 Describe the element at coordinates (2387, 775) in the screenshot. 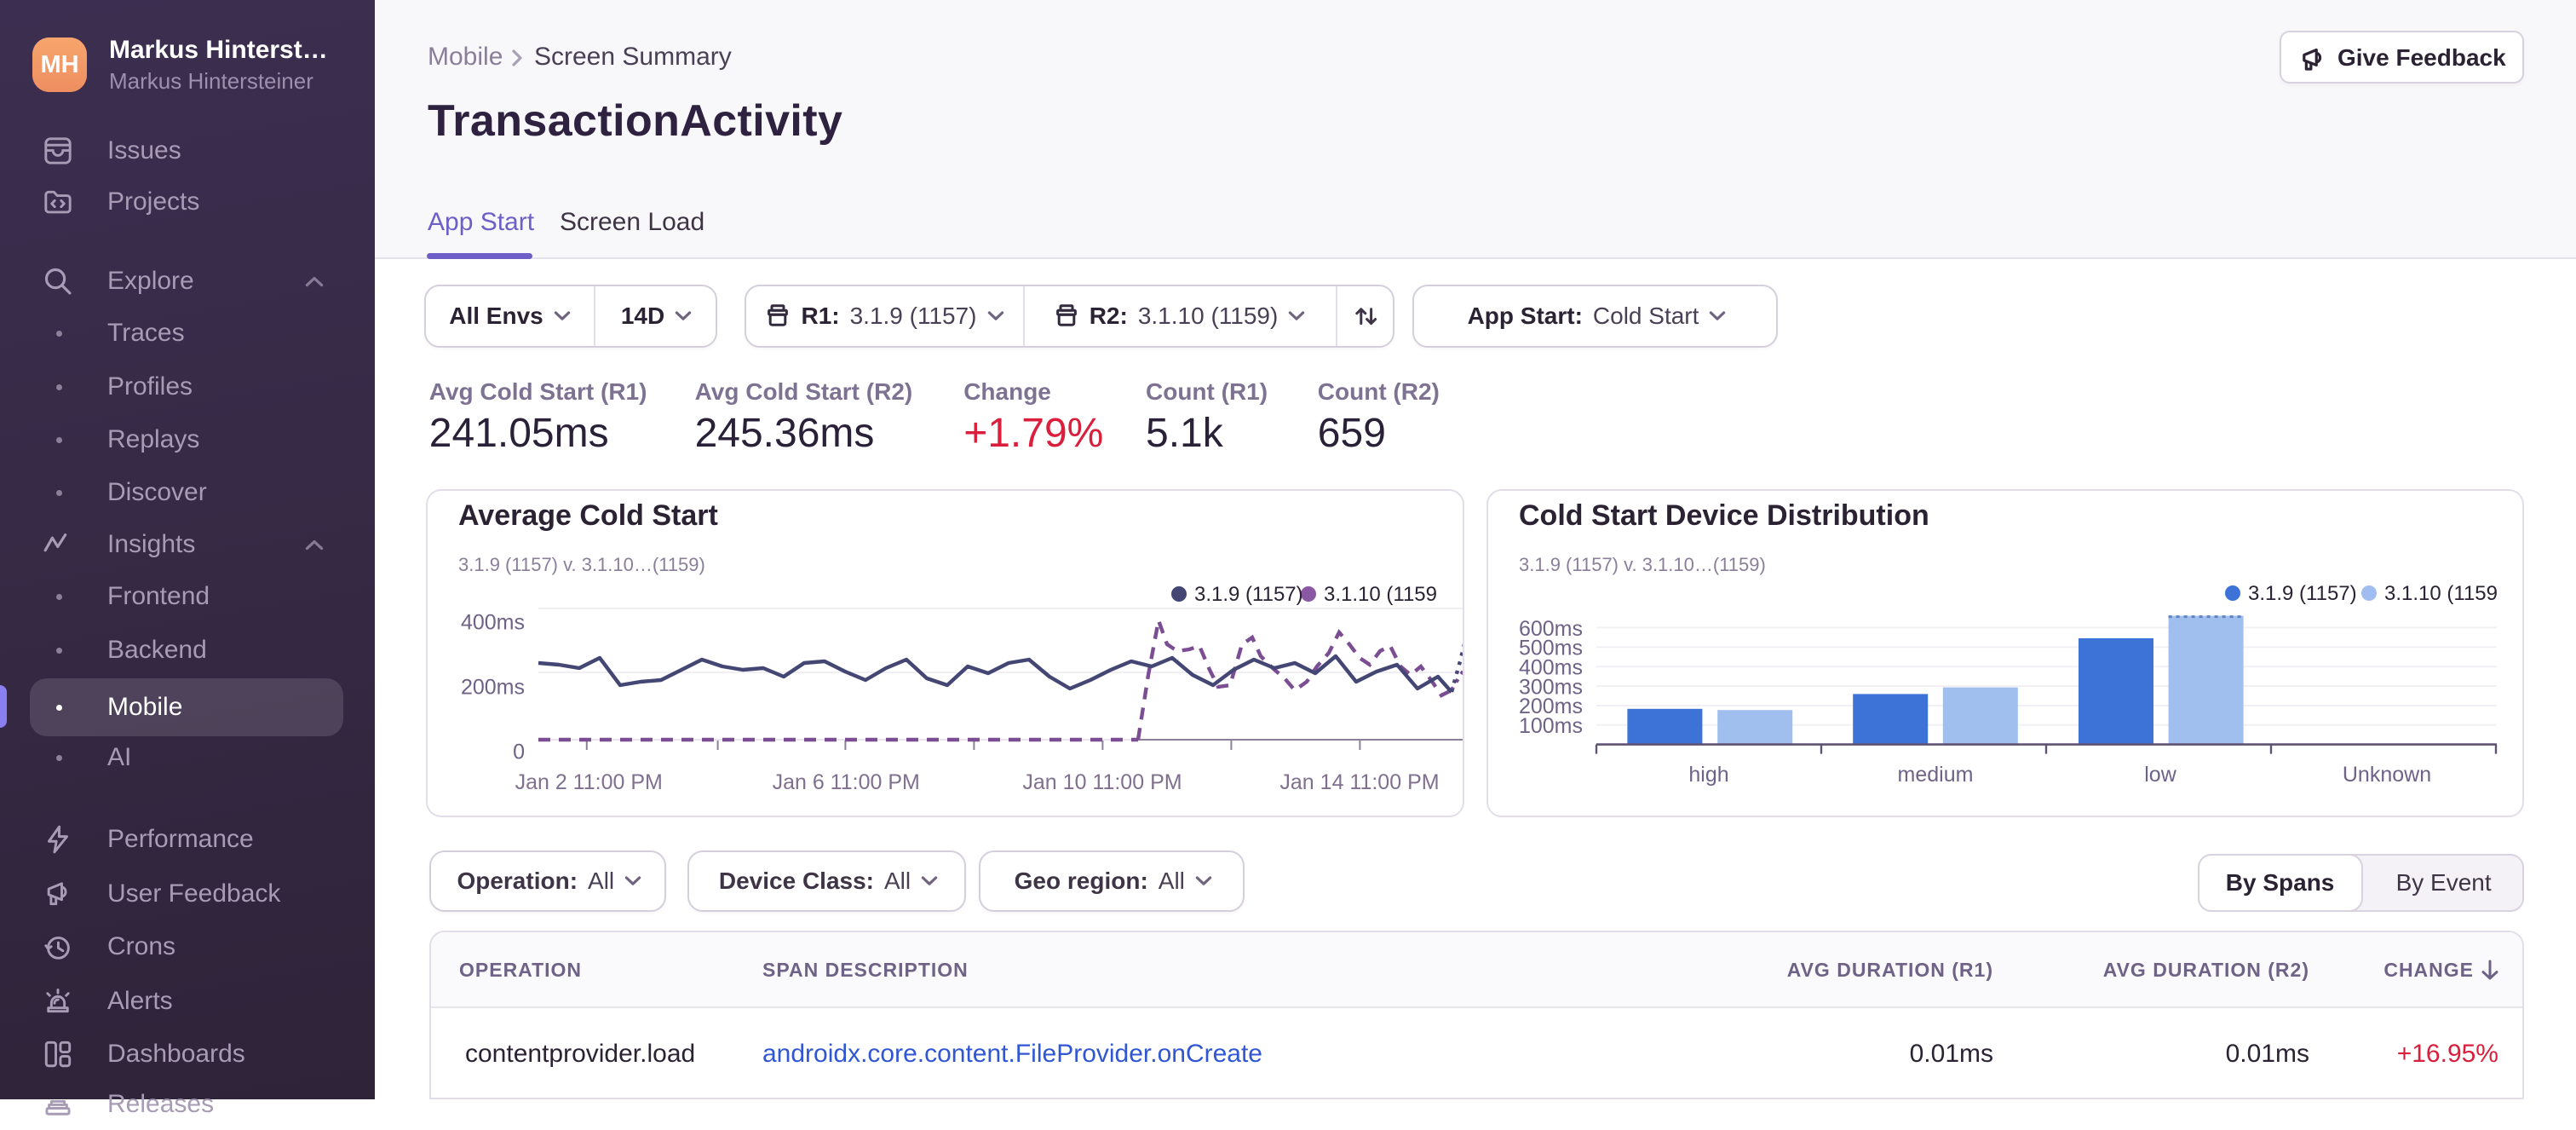

I see `svg-text: Unknown` at that location.